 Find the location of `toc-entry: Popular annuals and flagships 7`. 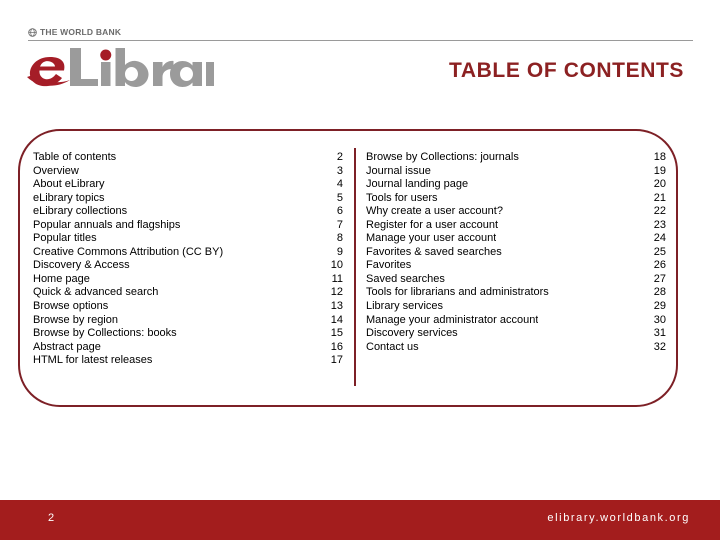

toc-entry: Popular annuals and flagships 7 is located at coordinates (188, 226).